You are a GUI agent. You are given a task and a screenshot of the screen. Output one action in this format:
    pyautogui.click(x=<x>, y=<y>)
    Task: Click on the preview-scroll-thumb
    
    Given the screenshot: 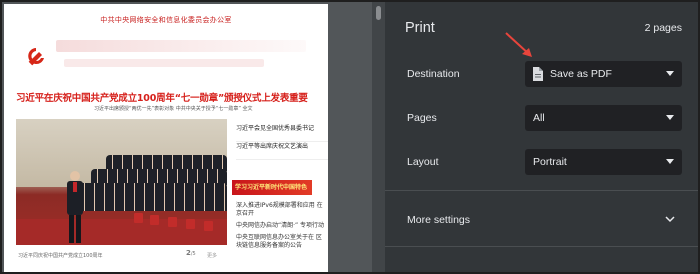 What is the action you would take?
    pyautogui.click(x=378, y=13)
    